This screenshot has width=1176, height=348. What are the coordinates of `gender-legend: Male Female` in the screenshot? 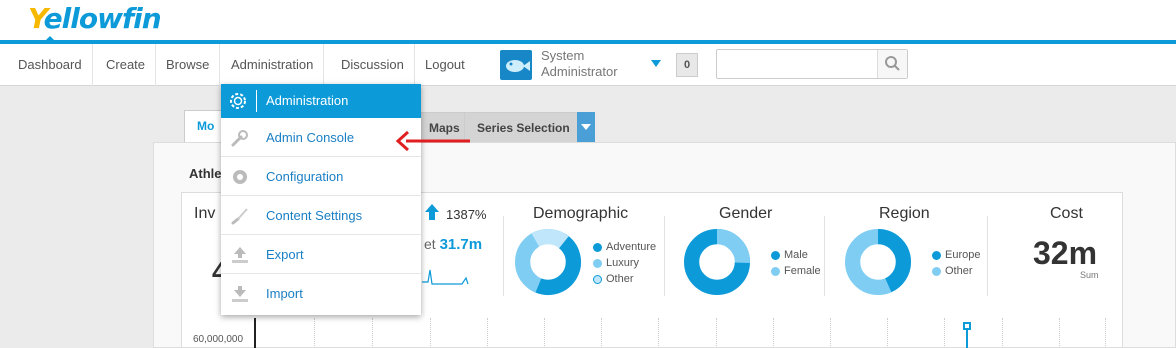 It's located at (796, 263).